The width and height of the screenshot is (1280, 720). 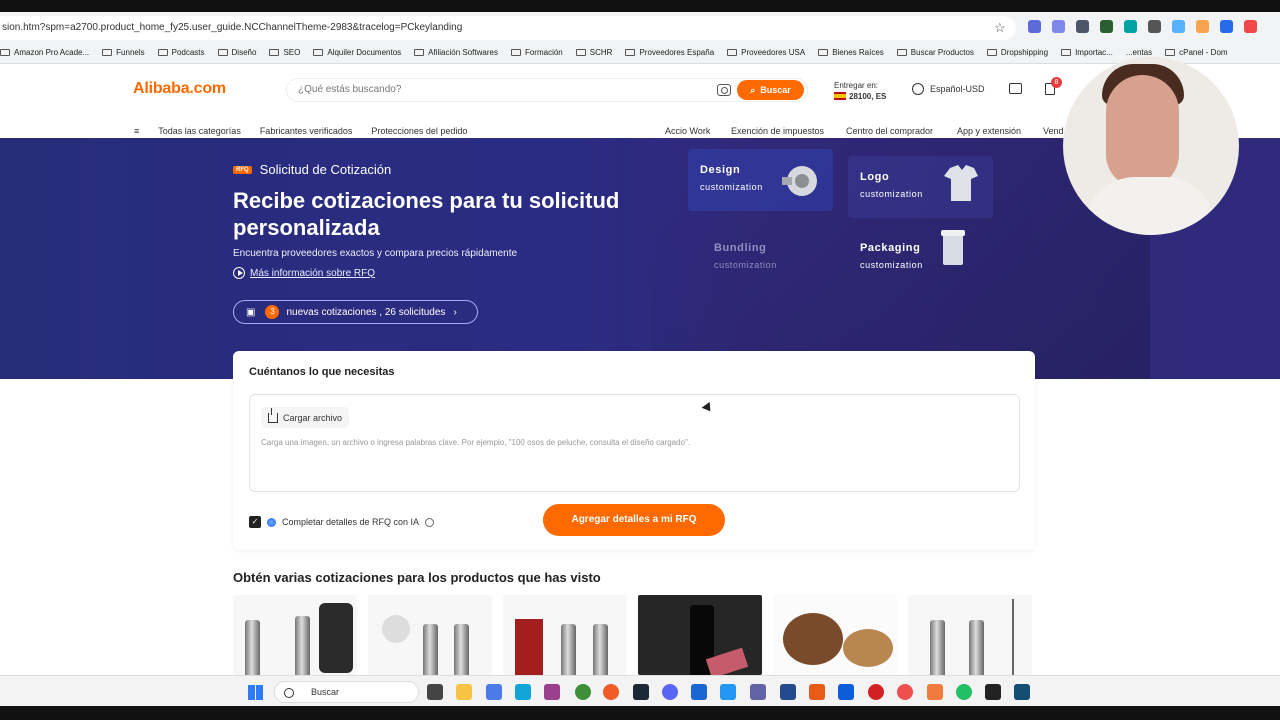 I want to click on person-shirt, so click(x=1150, y=206).